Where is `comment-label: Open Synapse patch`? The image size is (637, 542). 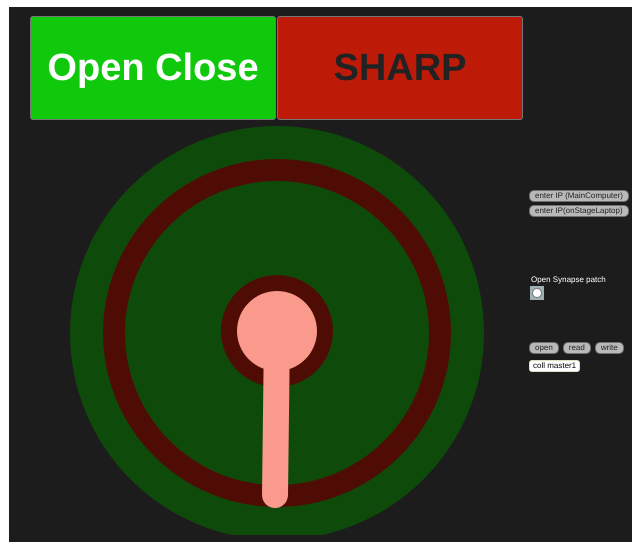 comment-label: Open Synapse patch is located at coordinates (568, 280).